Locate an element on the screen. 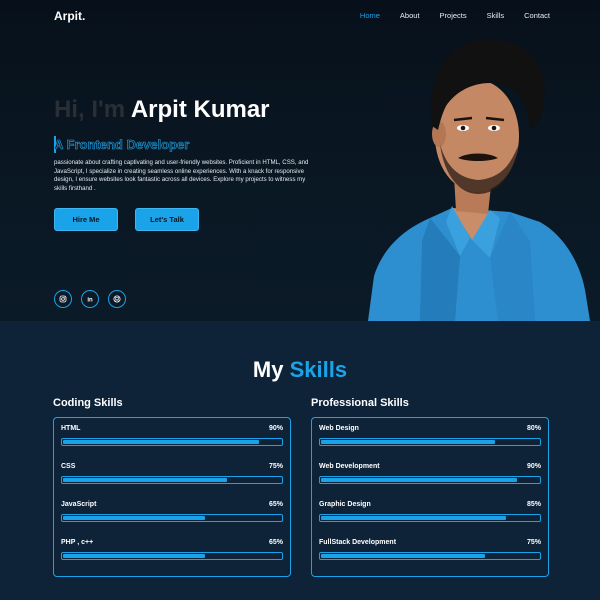 The width and height of the screenshot is (600, 600). hero-heading: Hi, I'm Arpit Kumar is located at coordinates (162, 110).